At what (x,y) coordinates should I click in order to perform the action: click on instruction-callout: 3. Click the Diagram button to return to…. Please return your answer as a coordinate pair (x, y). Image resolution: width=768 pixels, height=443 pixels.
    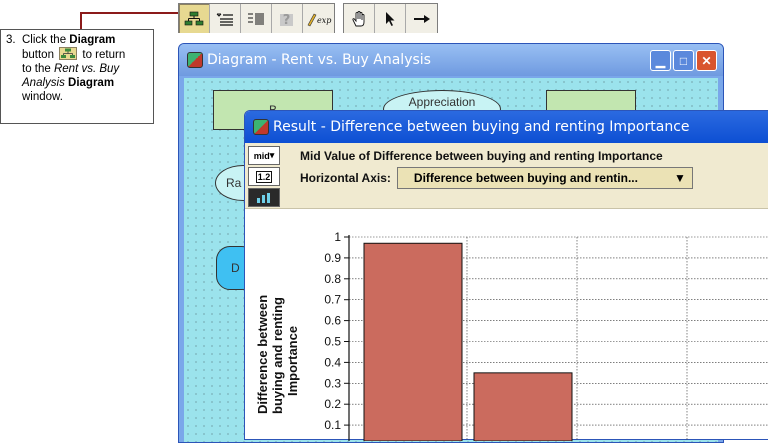
    Looking at the image, I should click on (77, 76).